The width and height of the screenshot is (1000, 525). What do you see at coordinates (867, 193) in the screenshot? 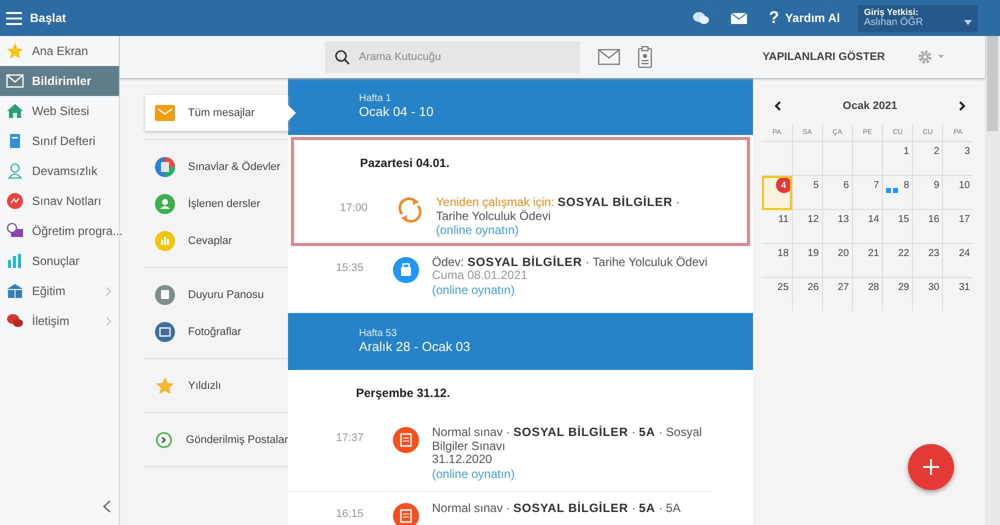
I see `calendar-day: 7` at bounding box center [867, 193].